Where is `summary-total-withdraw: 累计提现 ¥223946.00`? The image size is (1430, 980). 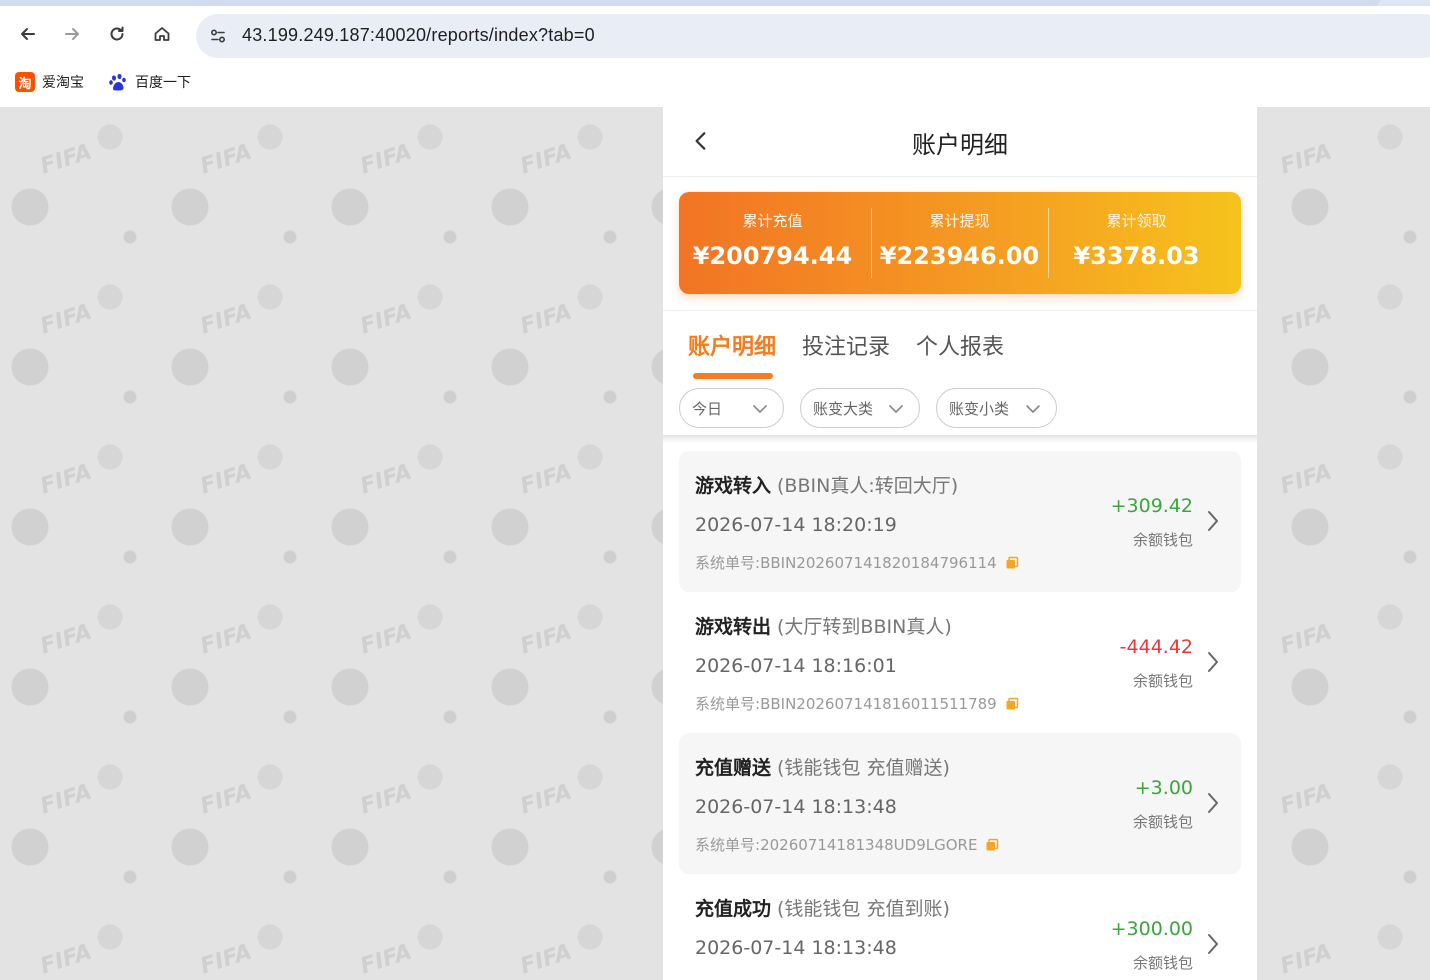 summary-total-withdraw: 累计提现 ¥223946.00 is located at coordinates (959, 243).